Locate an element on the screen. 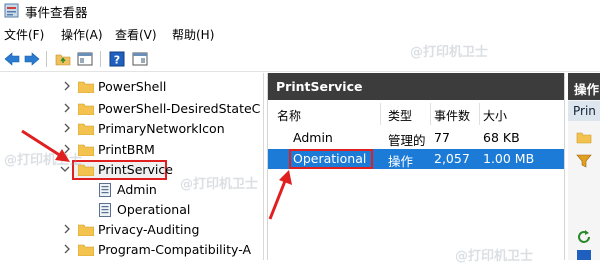  tree-item-label: Operational is located at coordinates (154, 209).